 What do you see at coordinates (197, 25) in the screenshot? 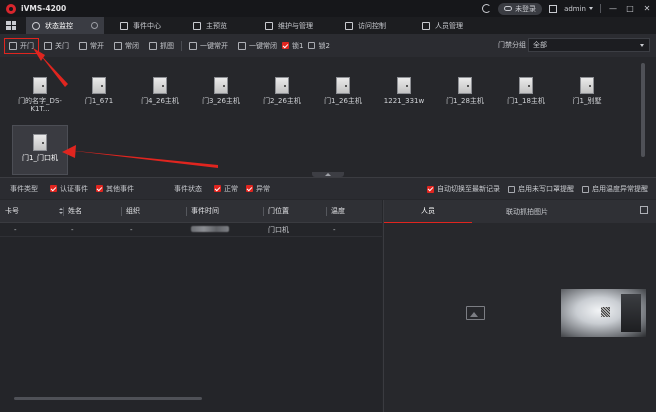
I see `main-view-icon` at bounding box center [197, 25].